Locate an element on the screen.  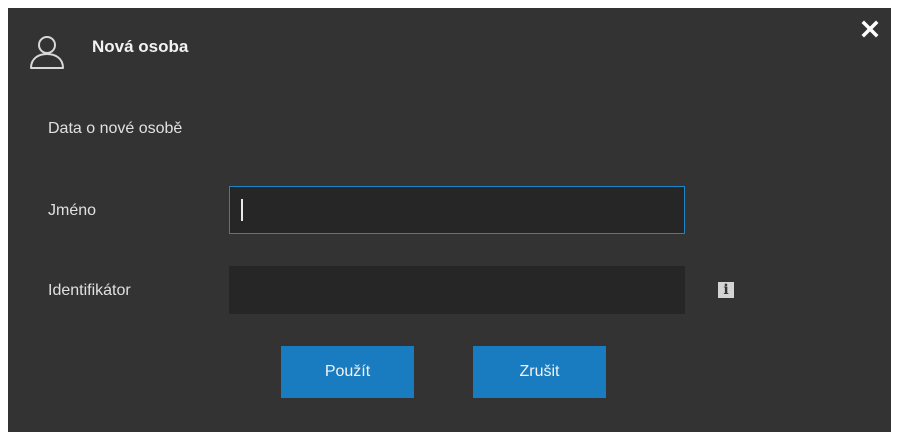
identifier-input is located at coordinates (457, 290).